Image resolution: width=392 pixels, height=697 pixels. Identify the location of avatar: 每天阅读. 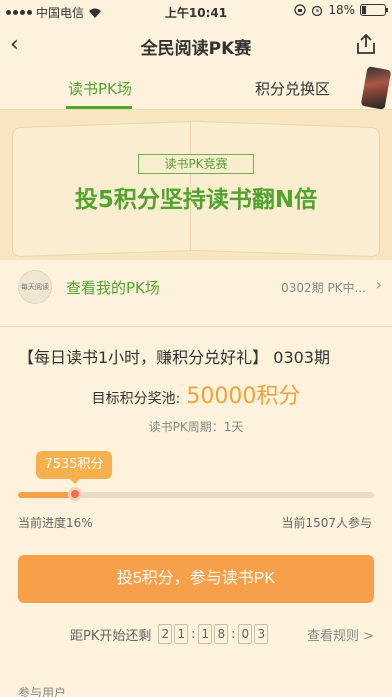
(35, 287).